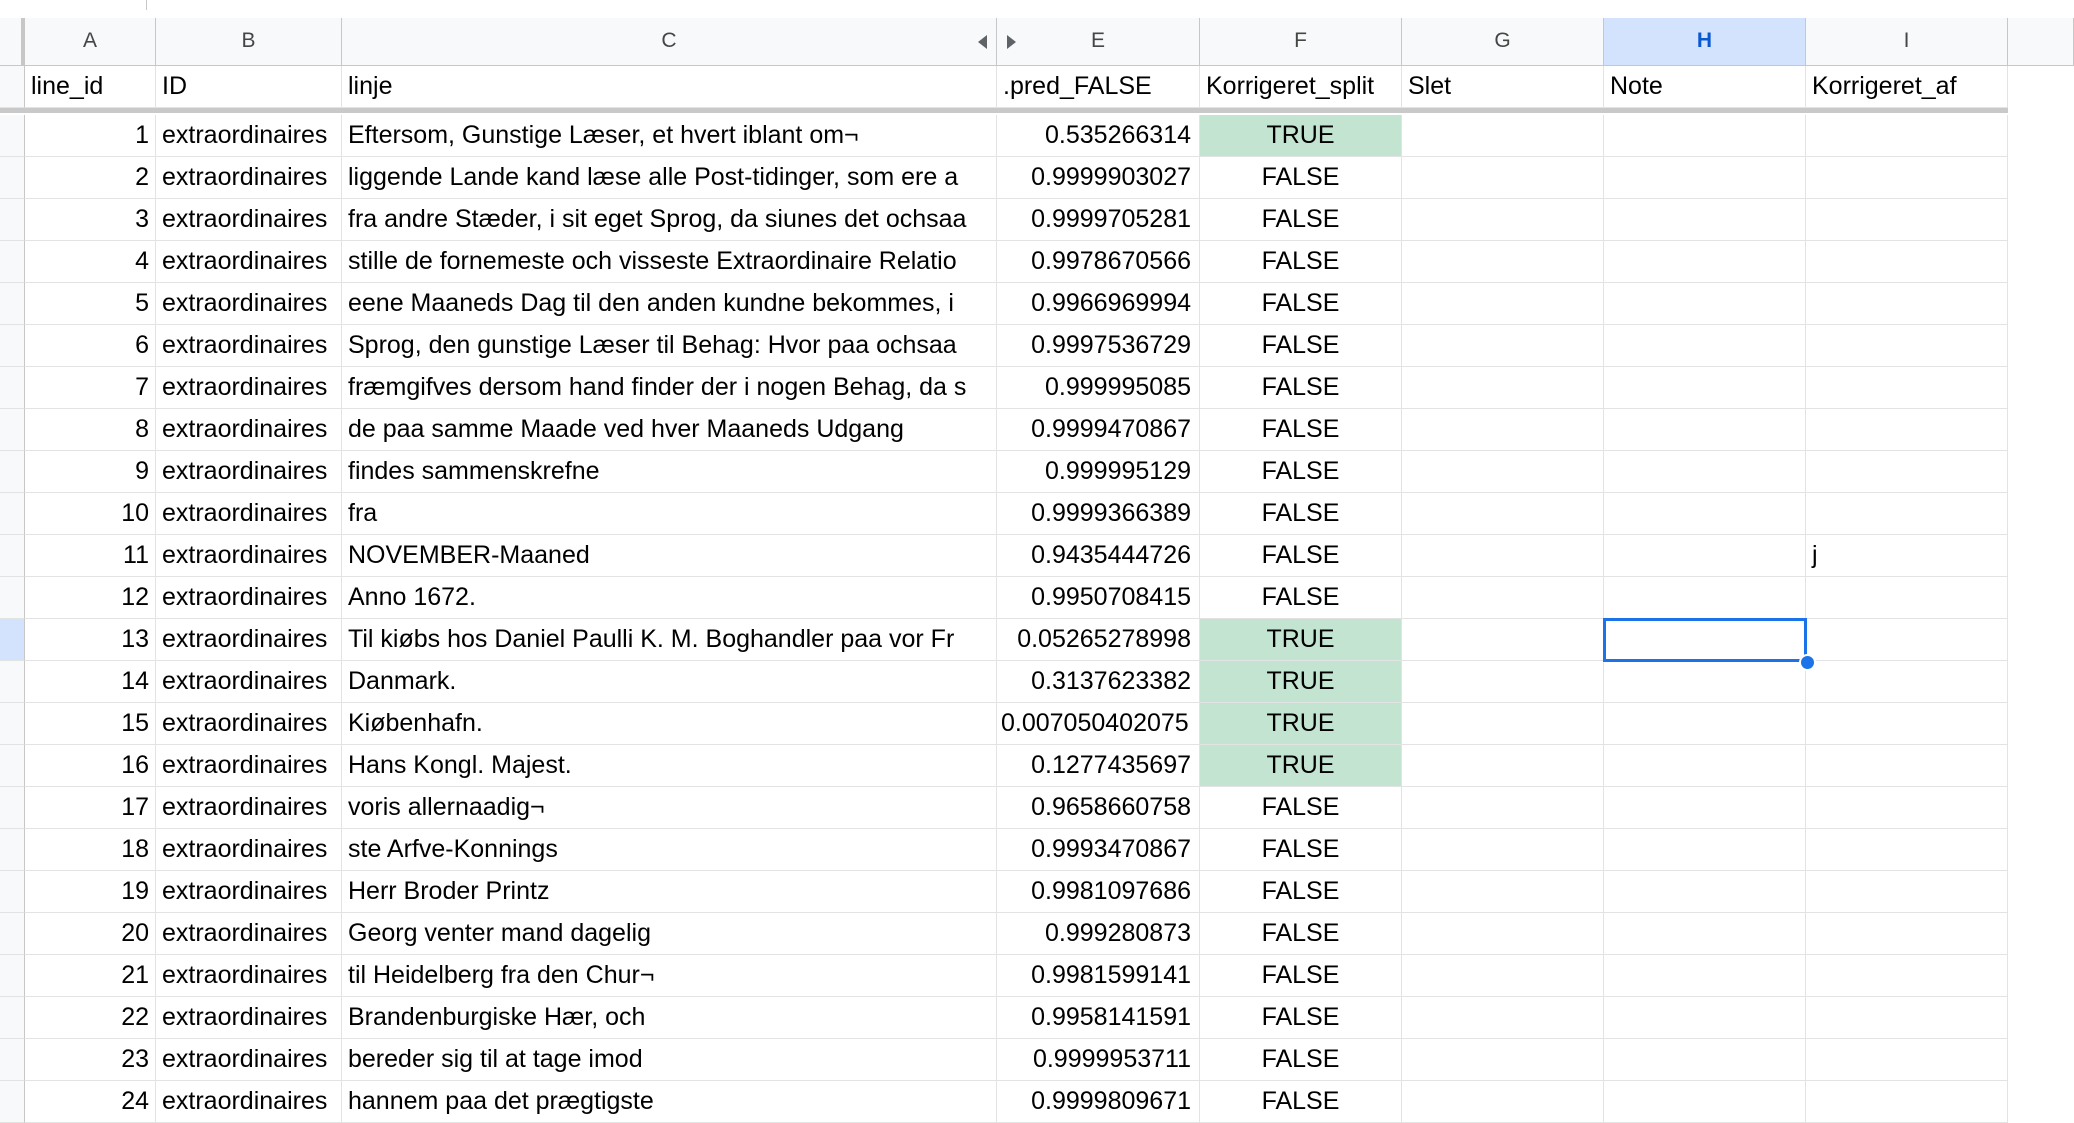  I want to click on table-cell-pred: 0.9981097686, so click(1098, 892).